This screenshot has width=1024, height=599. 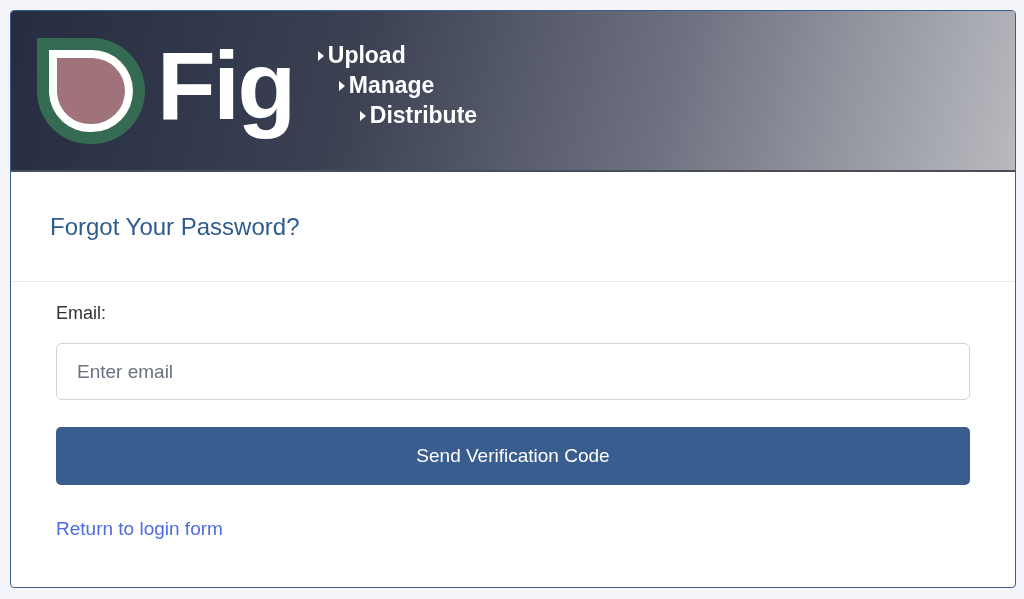 What do you see at coordinates (175, 226) in the screenshot?
I see `page-title: Forgot Your Password?` at bounding box center [175, 226].